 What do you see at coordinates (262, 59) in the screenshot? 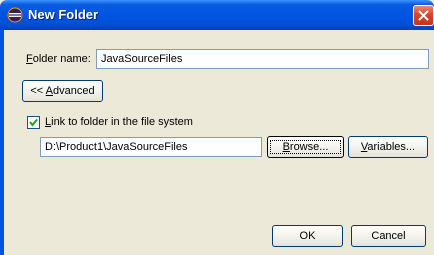
I see `folder-name-field: JavaSourceFiles` at bounding box center [262, 59].